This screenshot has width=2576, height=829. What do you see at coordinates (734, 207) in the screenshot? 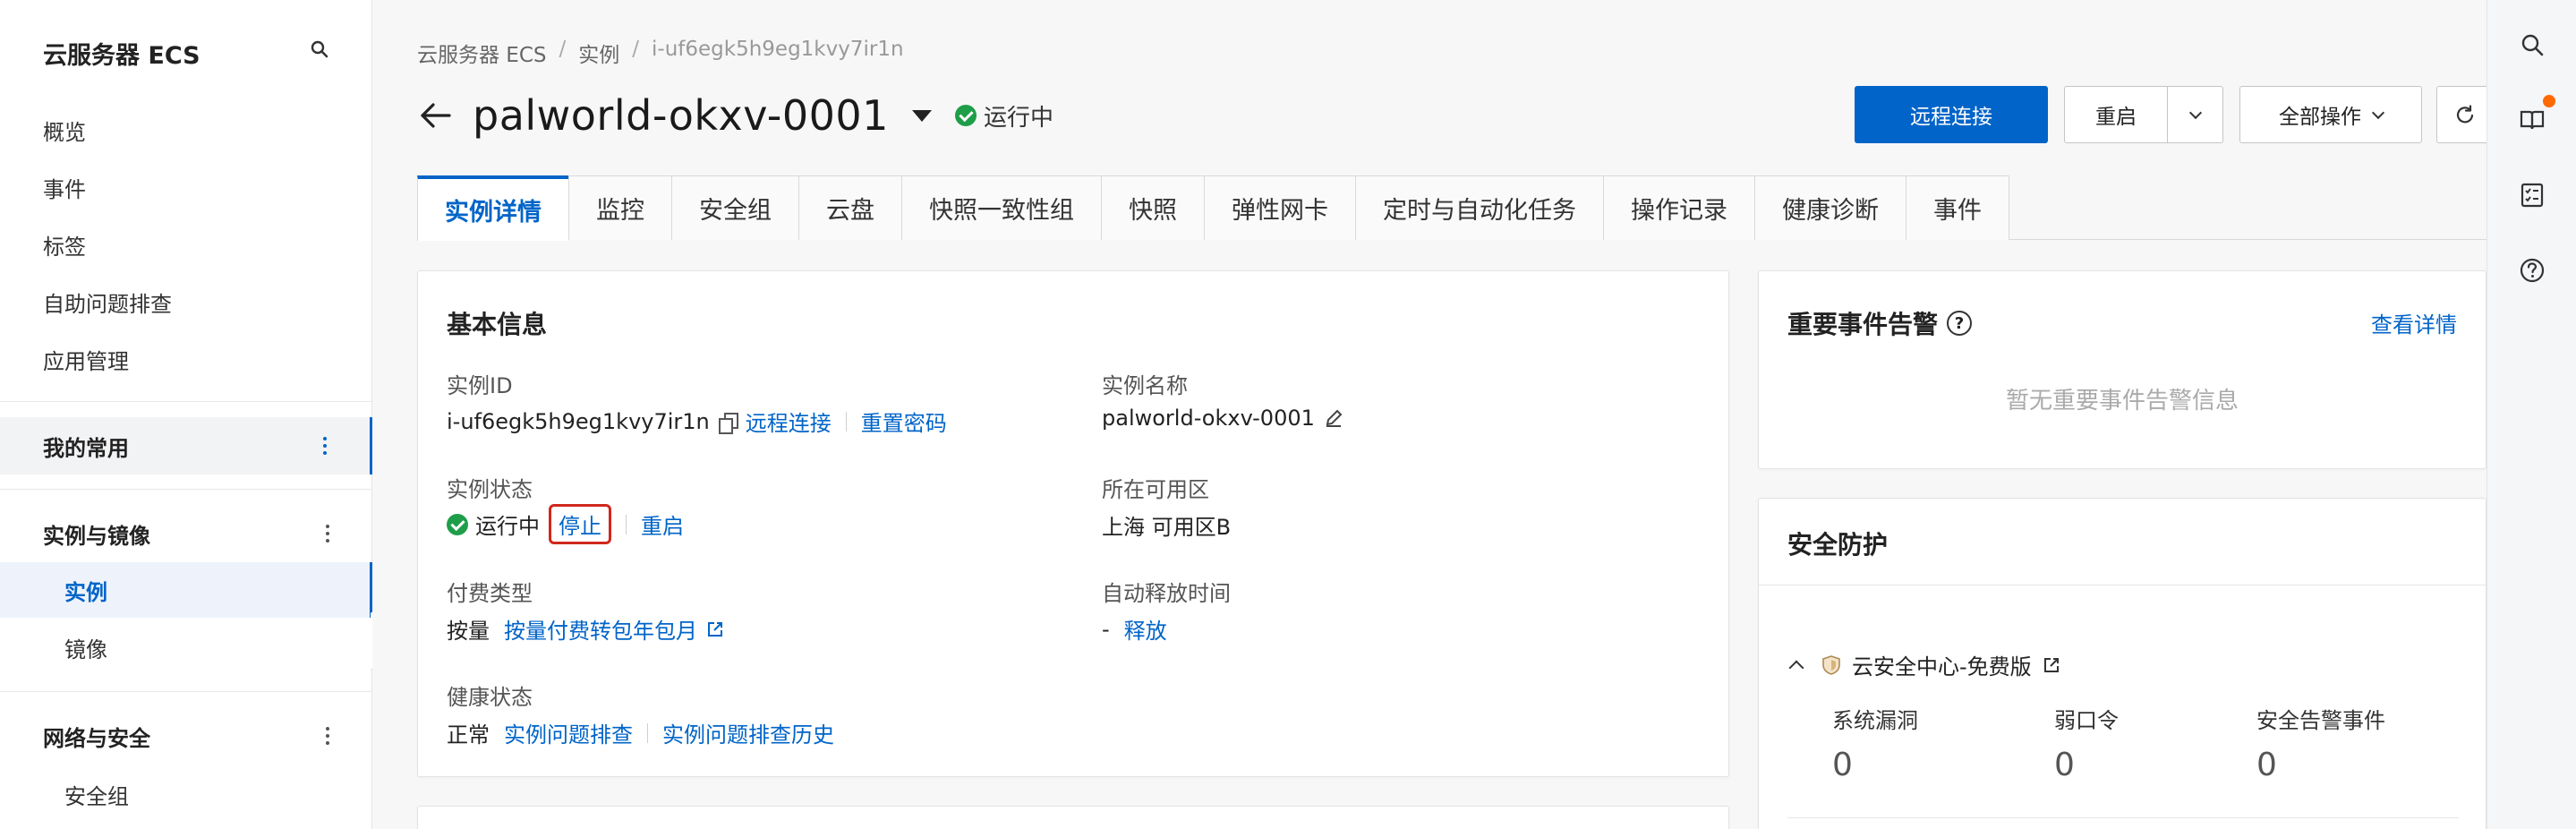
I see `tab-security-groups: 安全组` at bounding box center [734, 207].